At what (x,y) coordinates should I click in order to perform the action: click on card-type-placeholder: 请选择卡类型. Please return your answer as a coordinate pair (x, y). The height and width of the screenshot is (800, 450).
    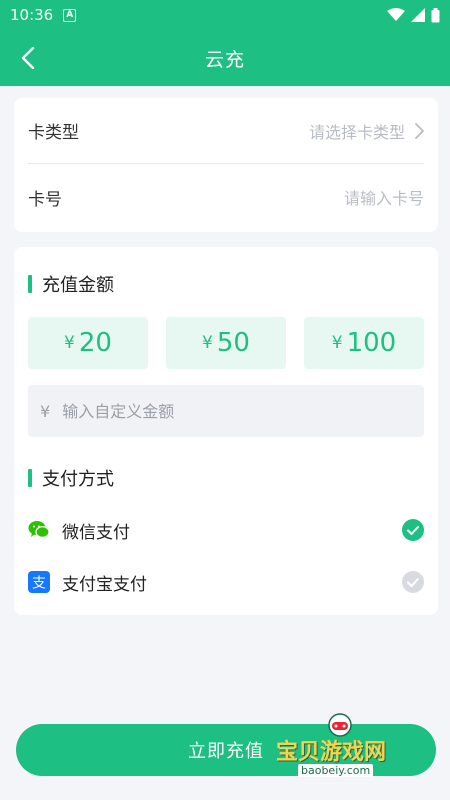
    Looking at the image, I should click on (356, 132).